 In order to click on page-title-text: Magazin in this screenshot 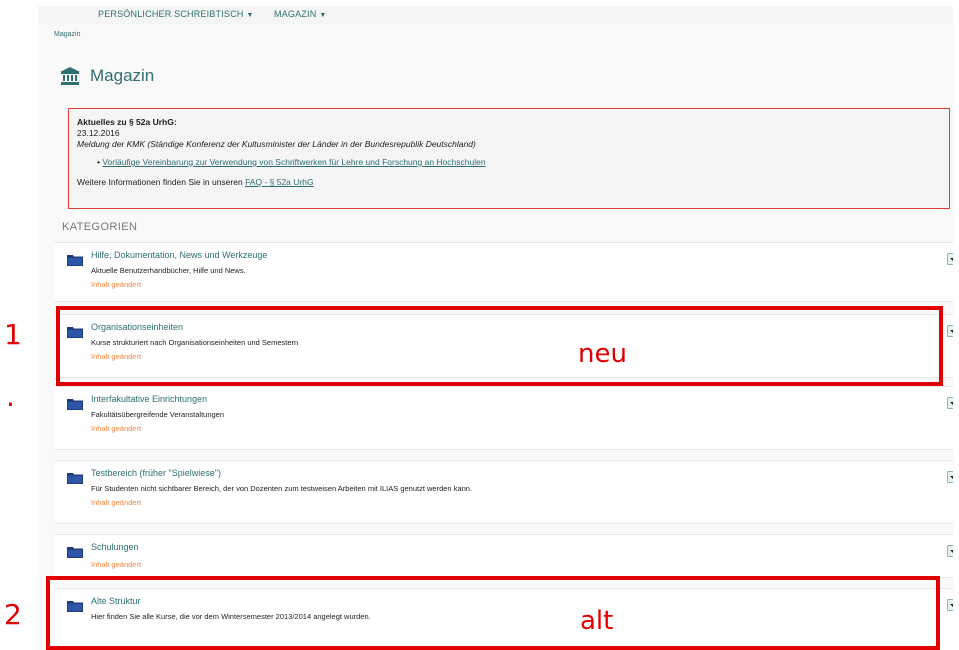, I will do `click(122, 75)`.